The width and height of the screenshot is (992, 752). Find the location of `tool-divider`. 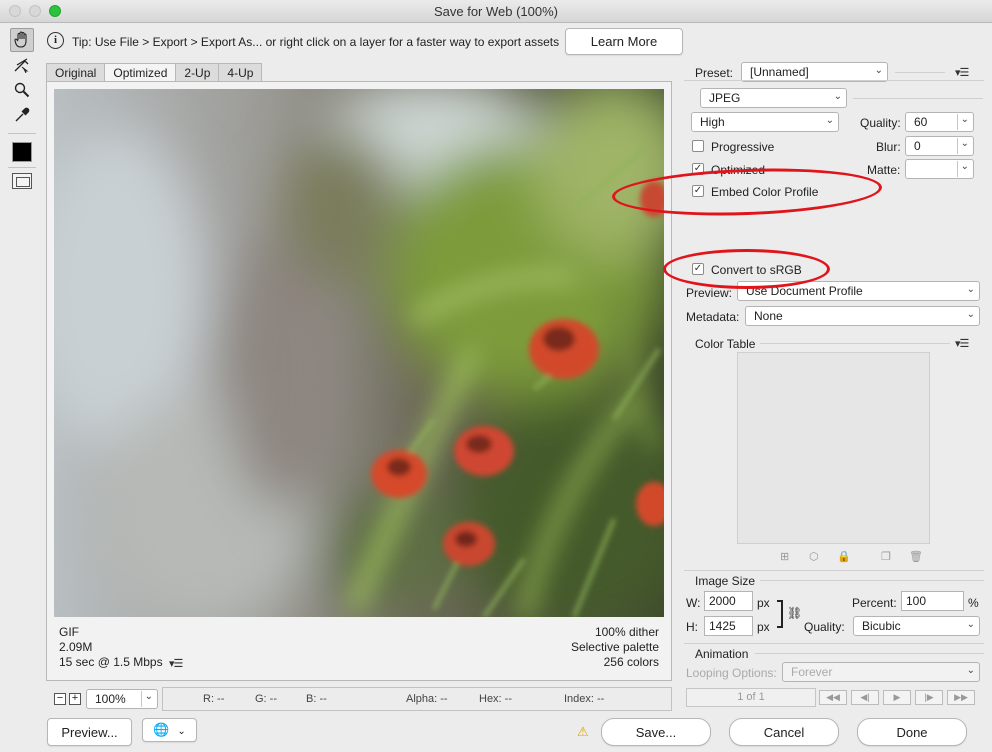

tool-divider is located at coordinates (22, 167).